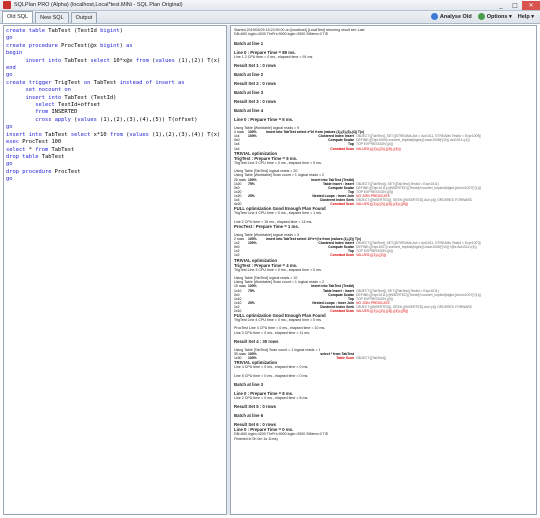 The image size is (540, 518). Describe the element at coordinates (12, 142) in the screenshot. I see `sql-keyword: exec` at that location.